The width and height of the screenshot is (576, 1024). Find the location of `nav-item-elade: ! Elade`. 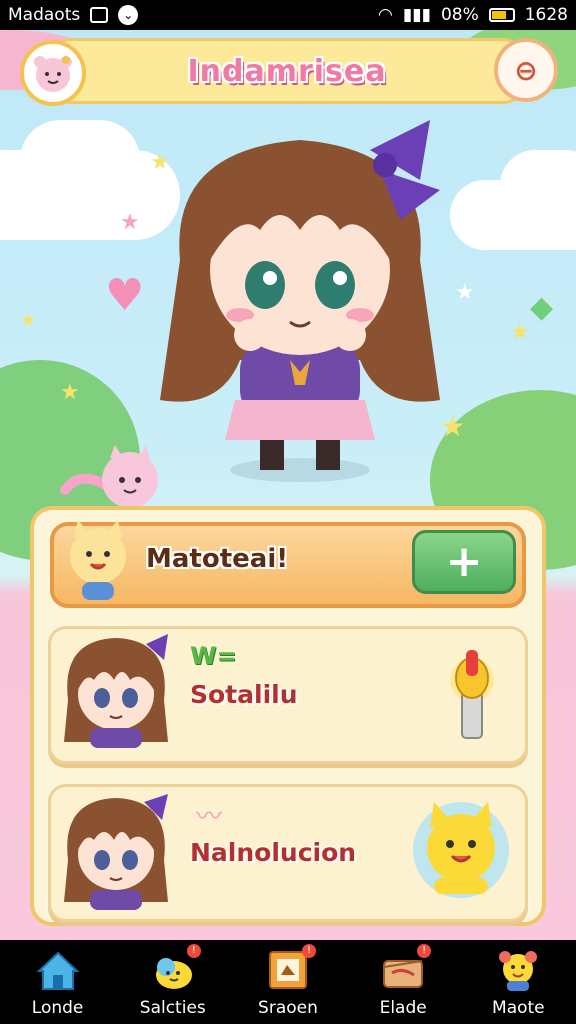

nav-item-elade: ! Elade is located at coordinates (403, 979).